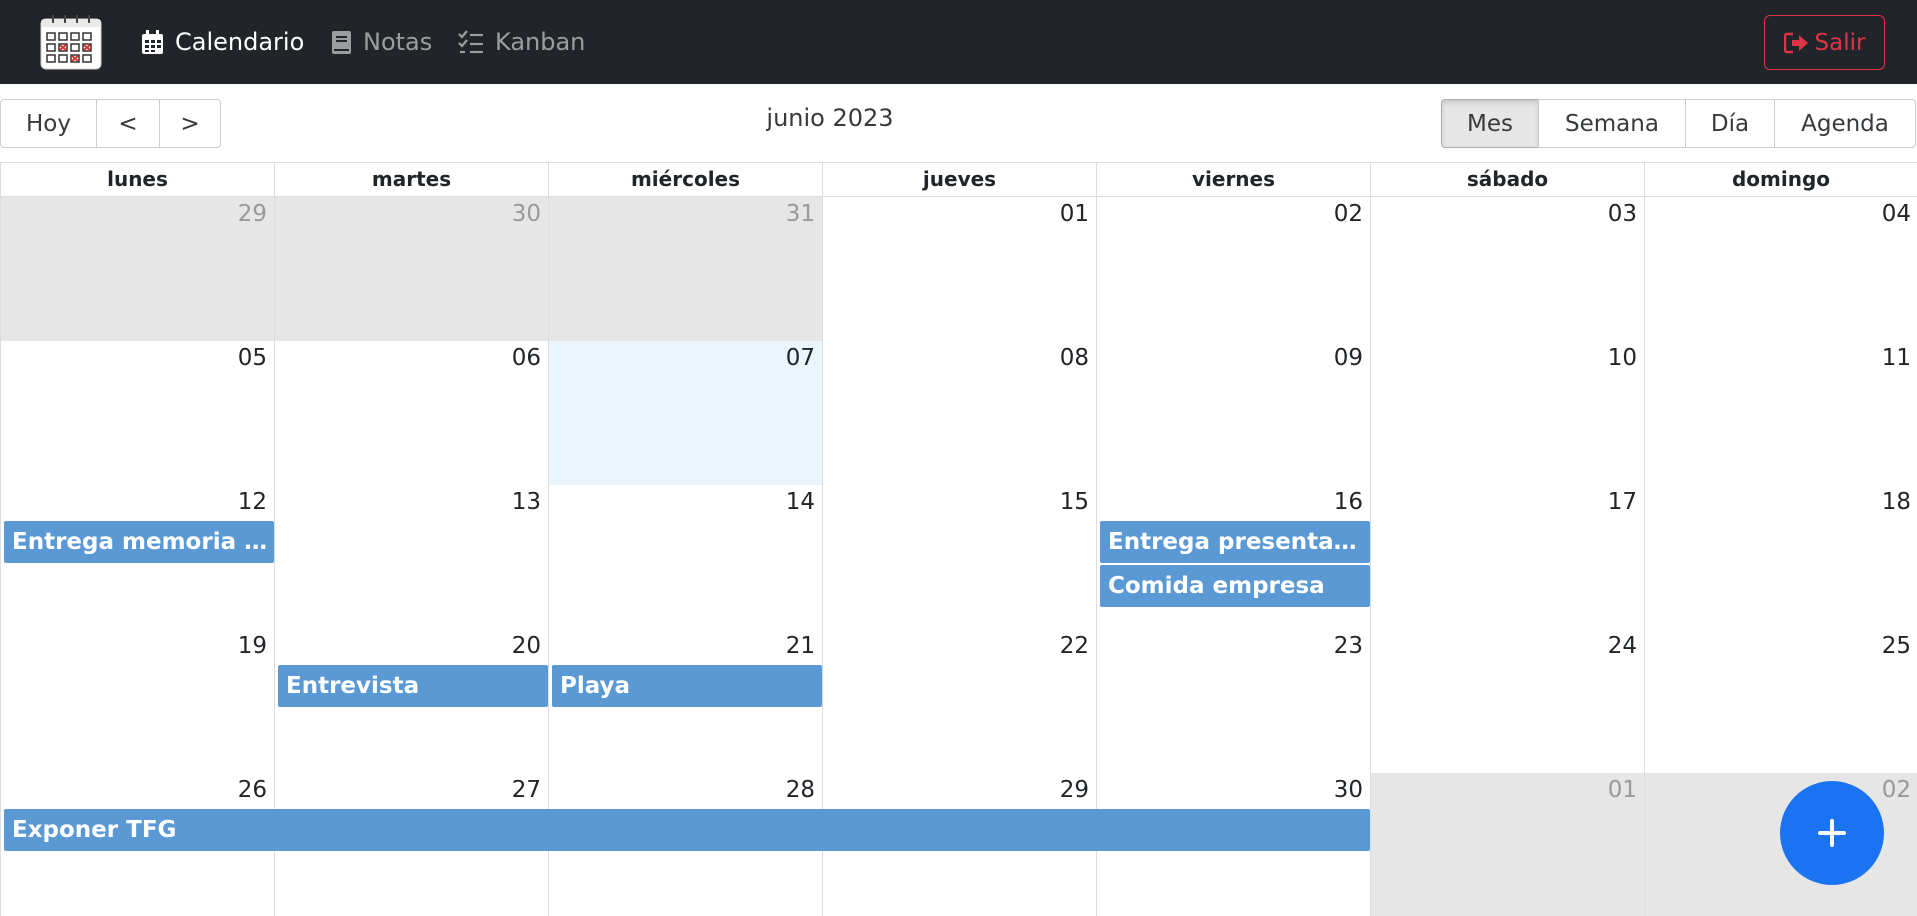  What do you see at coordinates (1508, 557) in the screenshot?
I see `day-cell: 17` at bounding box center [1508, 557].